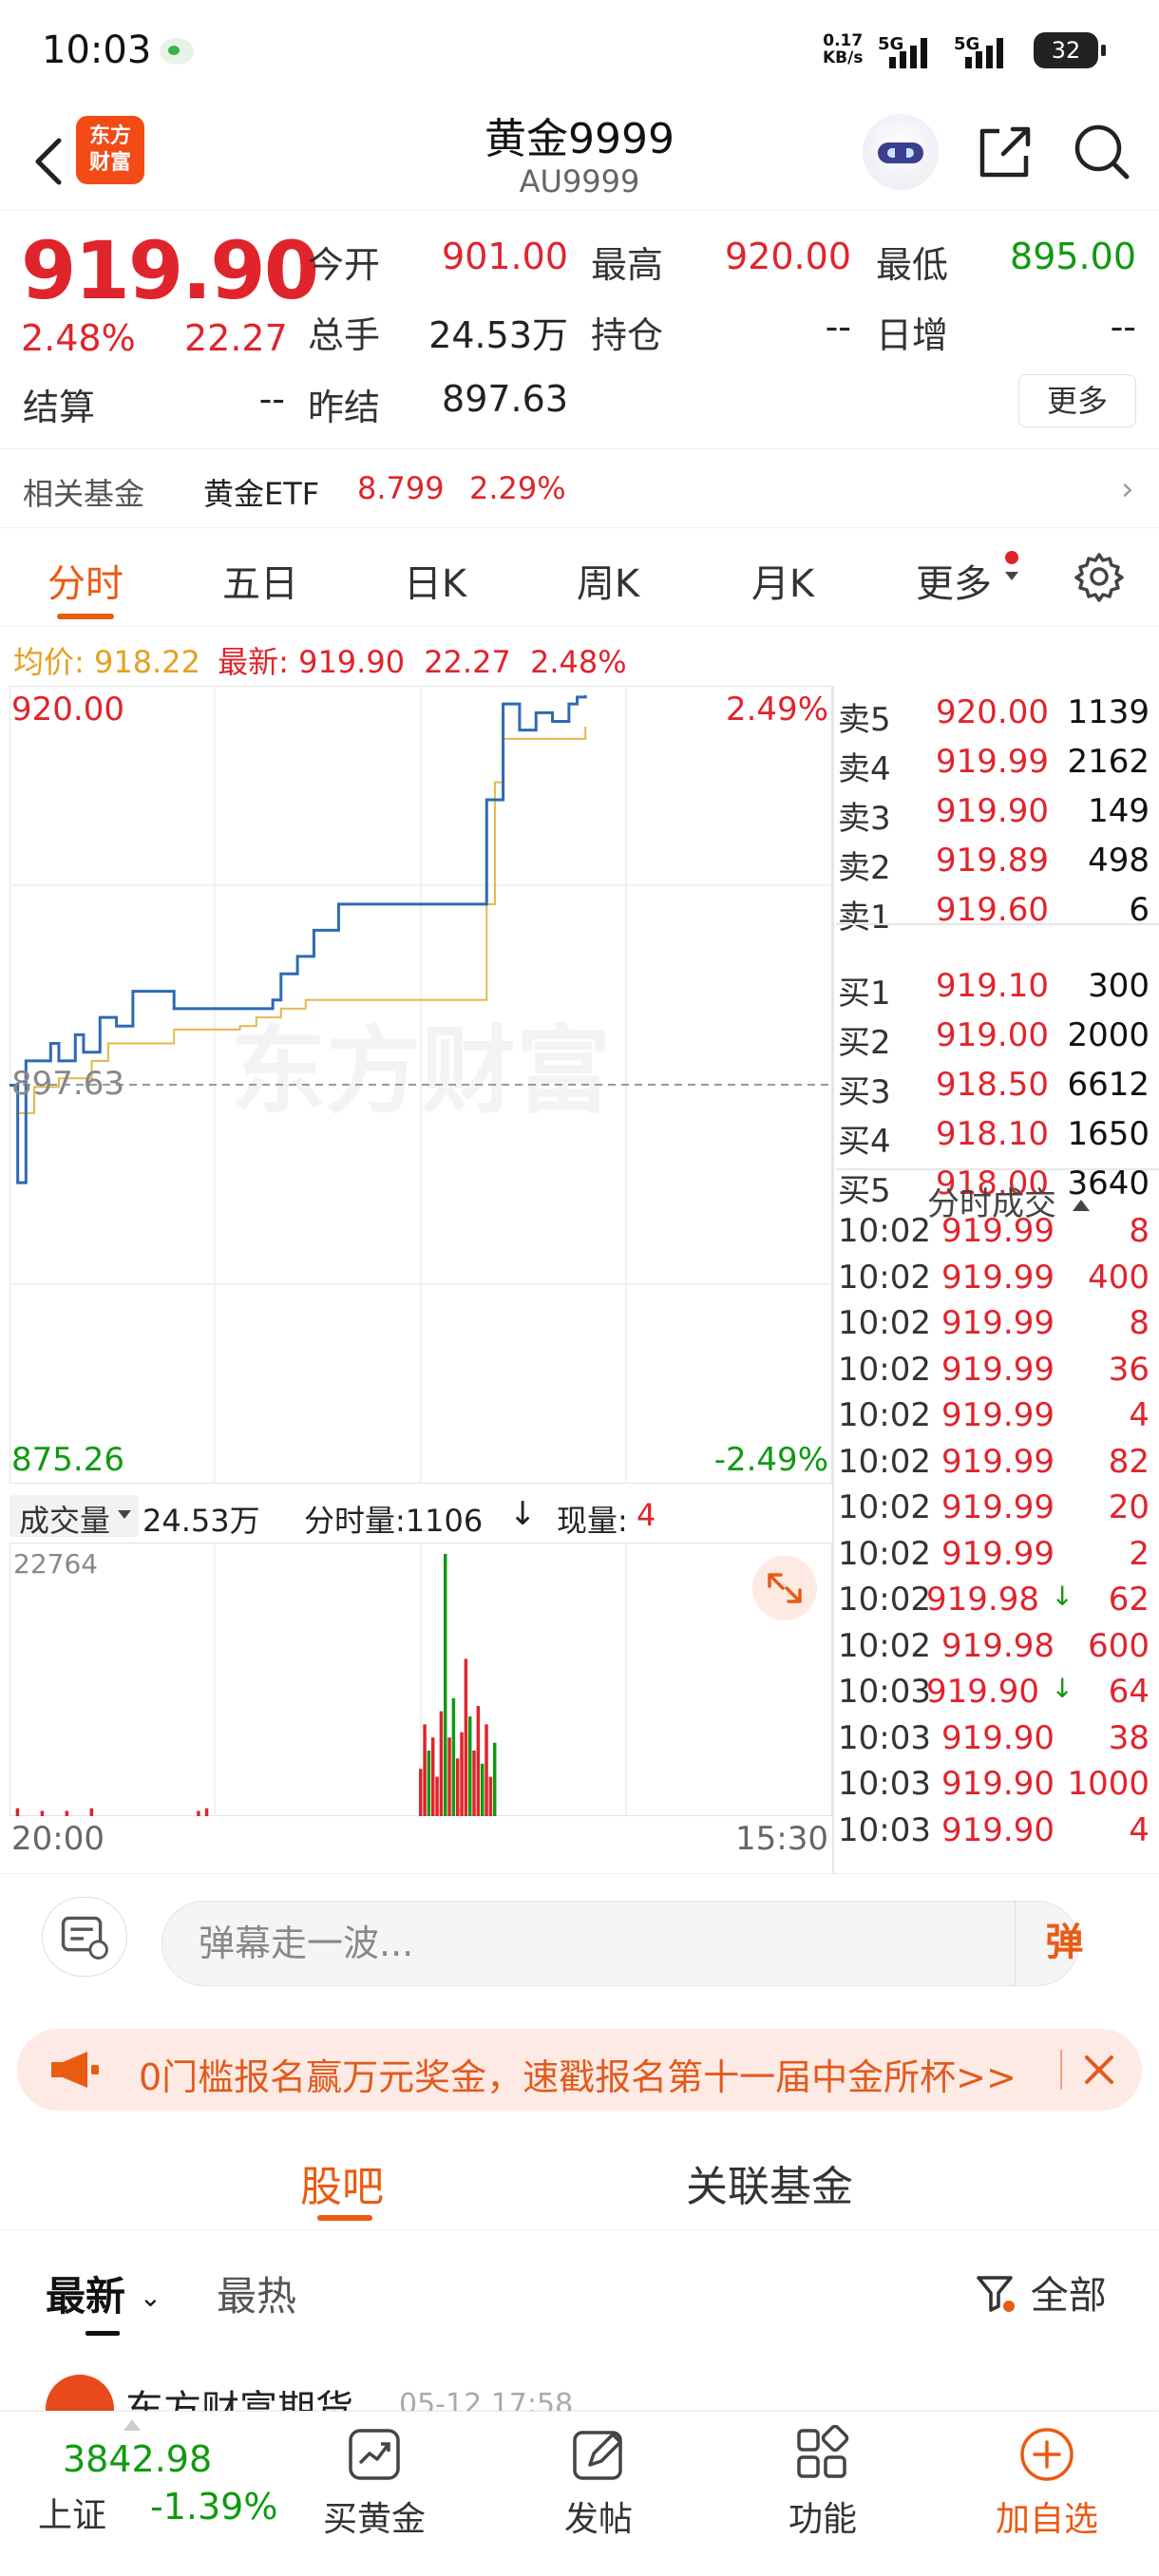  I want to click on time-axis-start: 20:00, so click(57, 1839).